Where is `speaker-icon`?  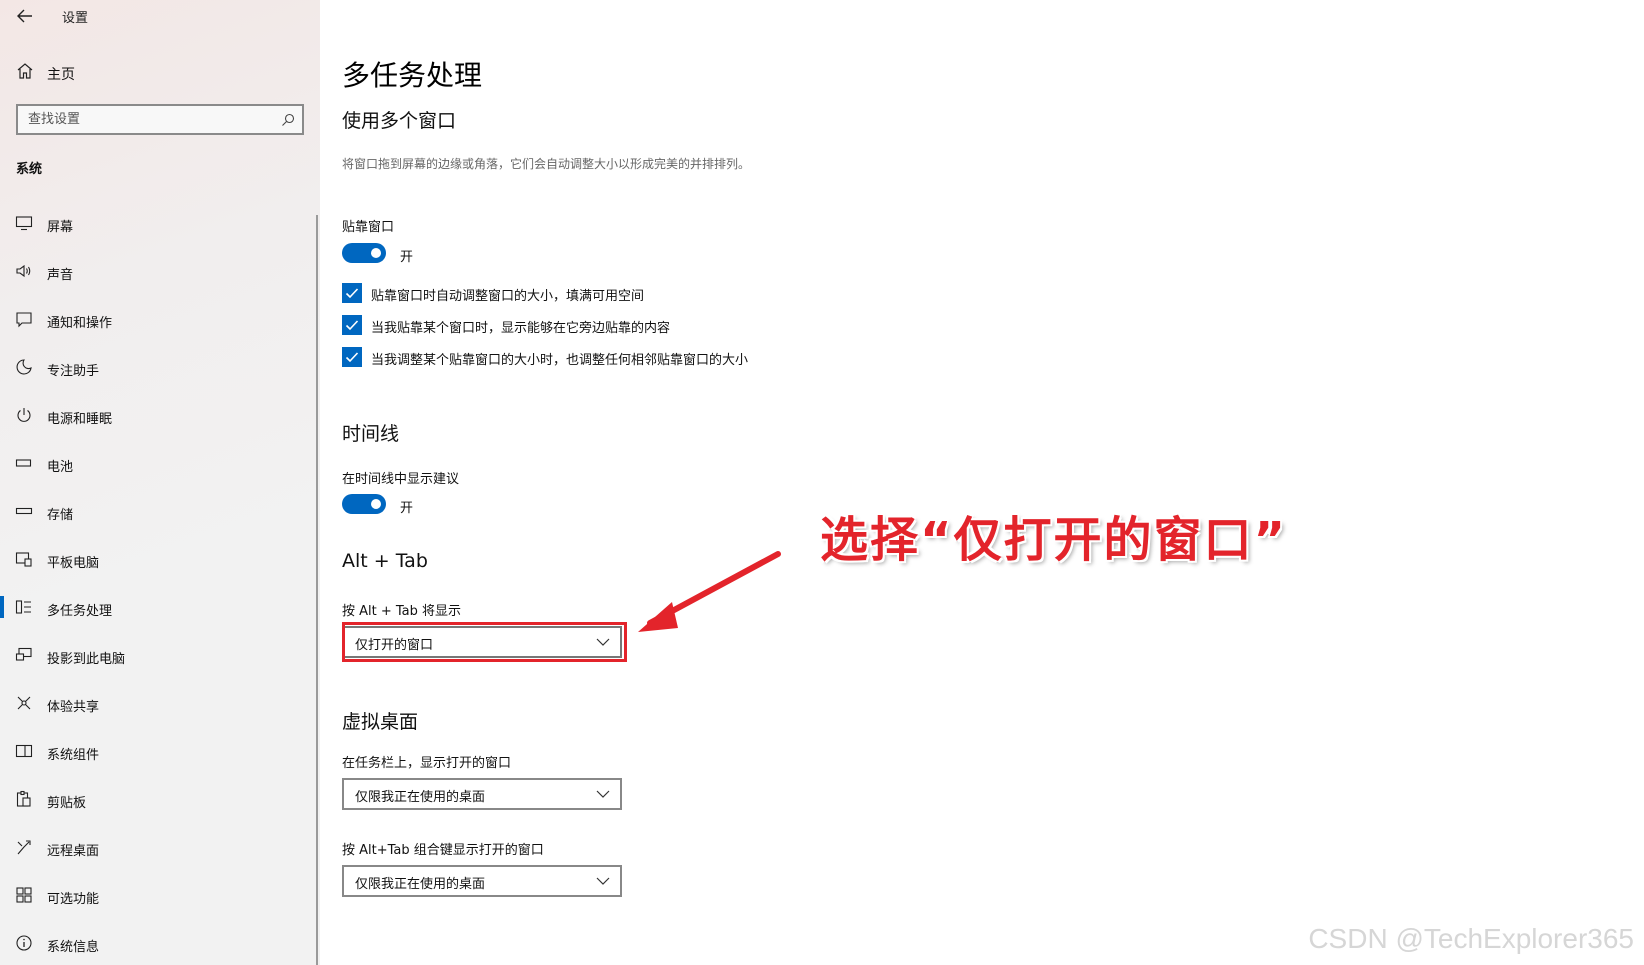 speaker-icon is located at coordinates (23, 271).